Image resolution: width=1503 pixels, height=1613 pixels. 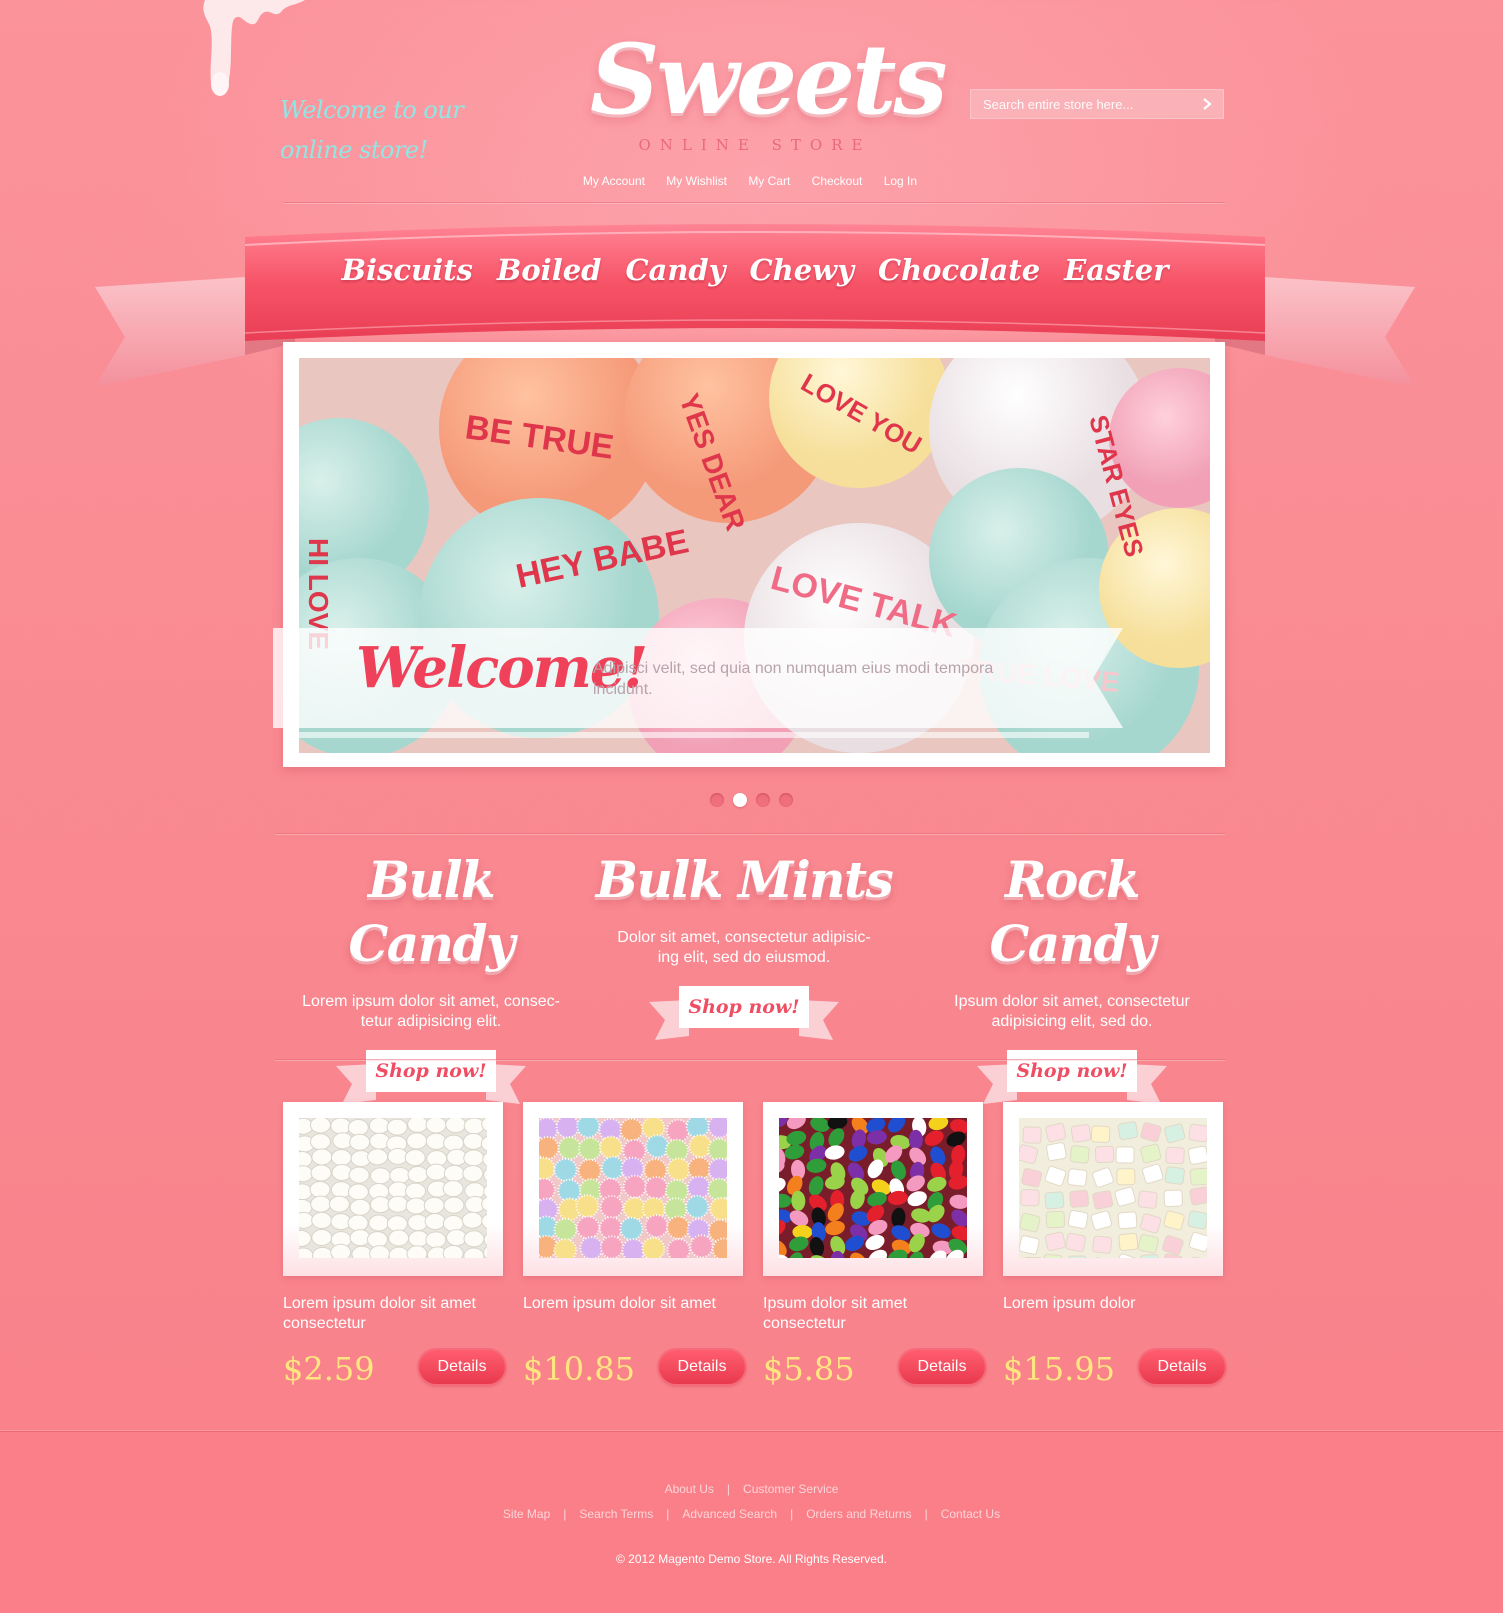 I want to click on footer-links-primary: About Us | Customer Service, so click(x=751, y=1489).